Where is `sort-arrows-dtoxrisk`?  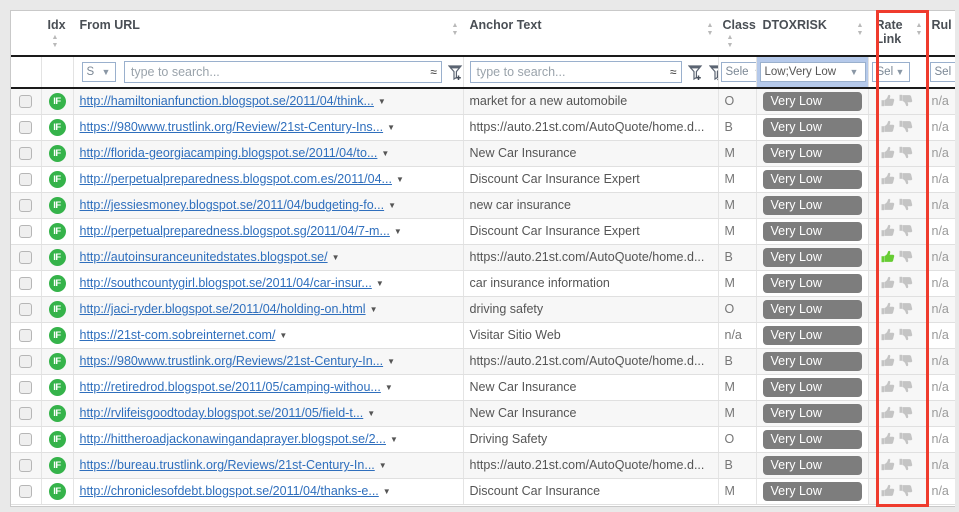 sort-arrows-dtoxrisk is located at coordinates (860, 29).